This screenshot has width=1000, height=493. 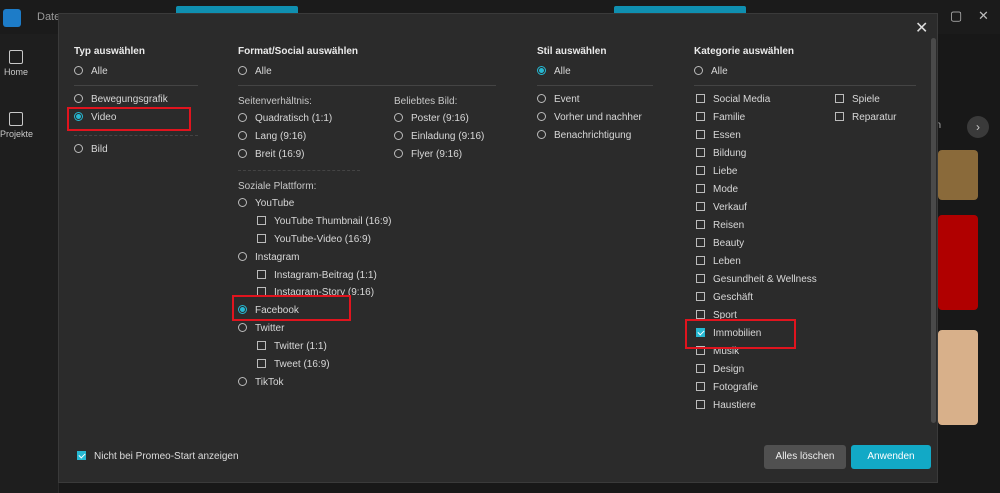 I want to click on option-label: Bildung, so click(x=730, y=153).